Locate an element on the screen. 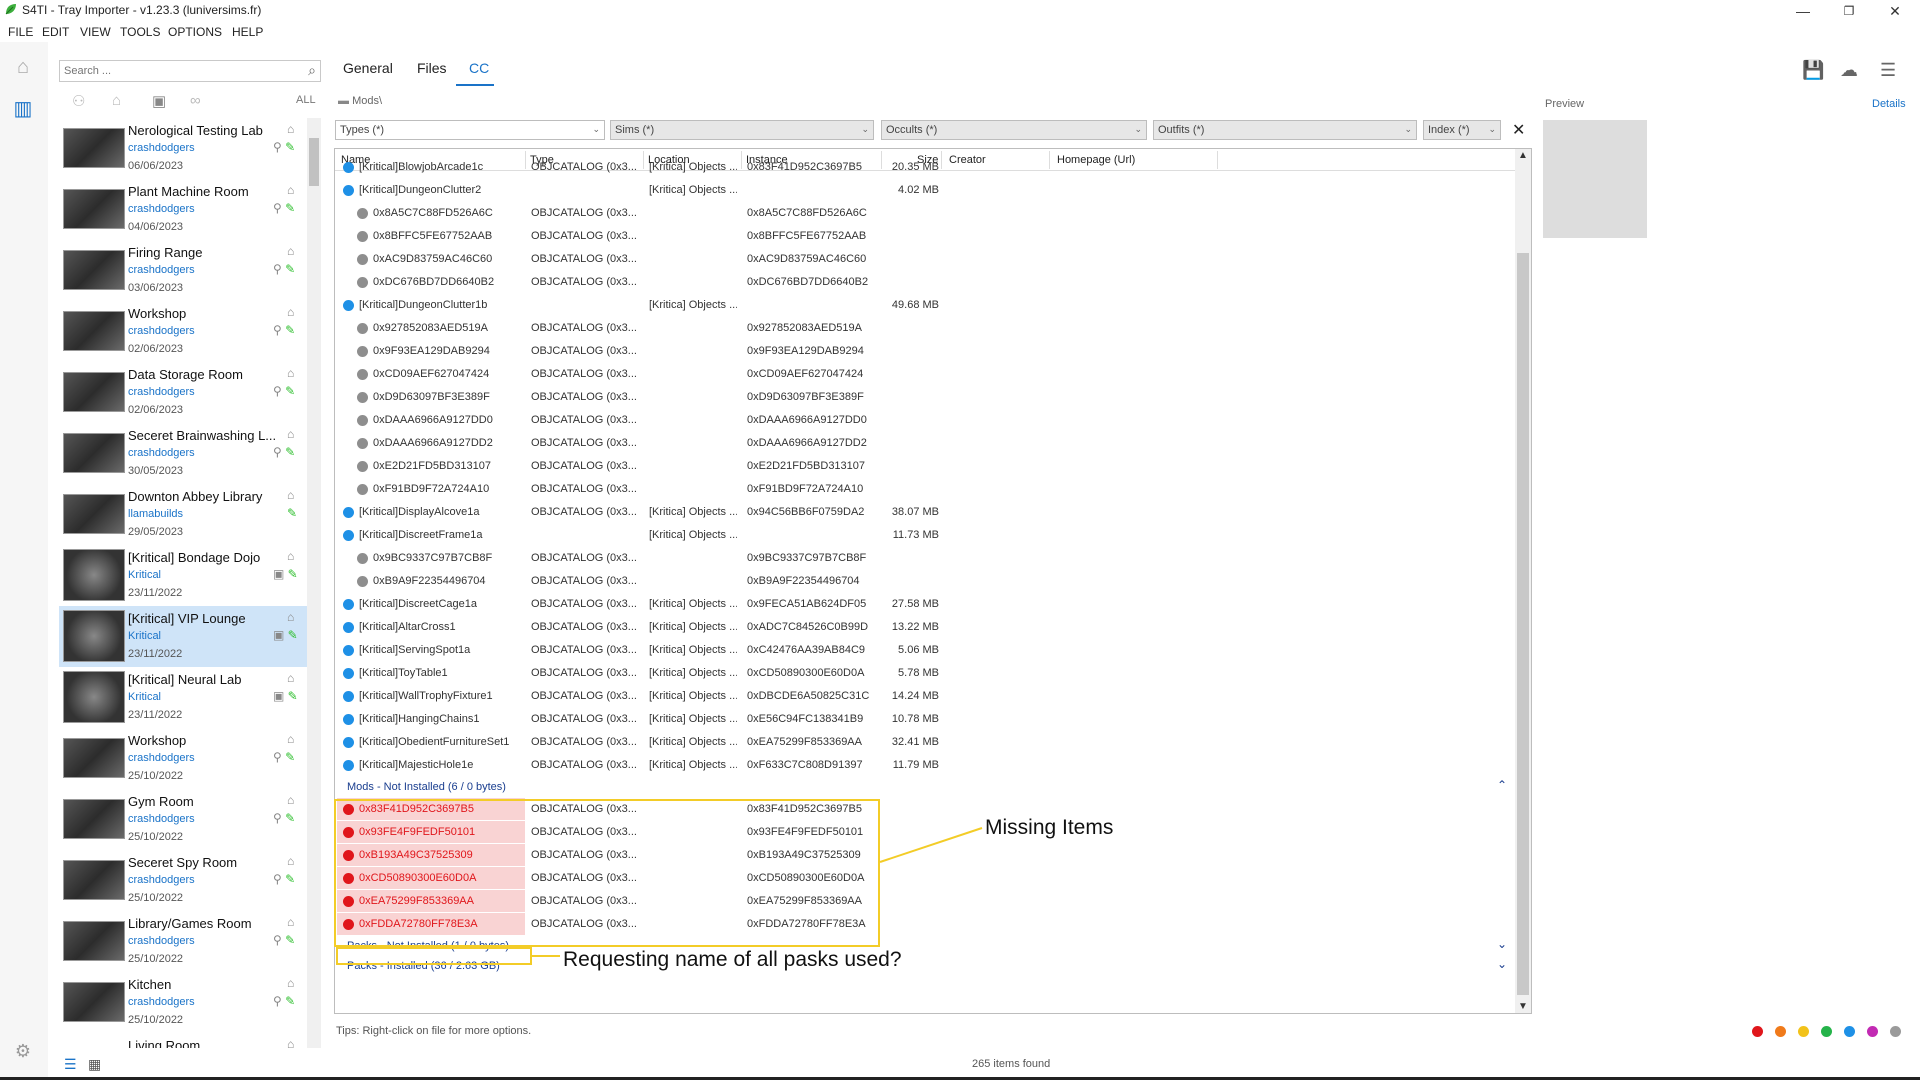 Image resolution: width=1920 pixels, height=1080 pixels. tray-item: Workshop crashdodgers 25/10/2022 ⌂ ⚲ ✎ is located at coordinates (183, 758).